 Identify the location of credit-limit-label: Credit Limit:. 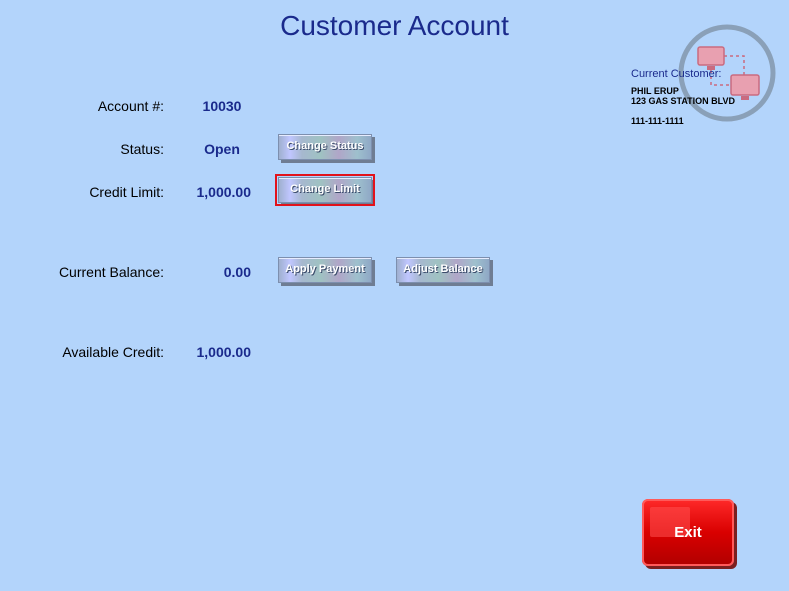
(126, 192).